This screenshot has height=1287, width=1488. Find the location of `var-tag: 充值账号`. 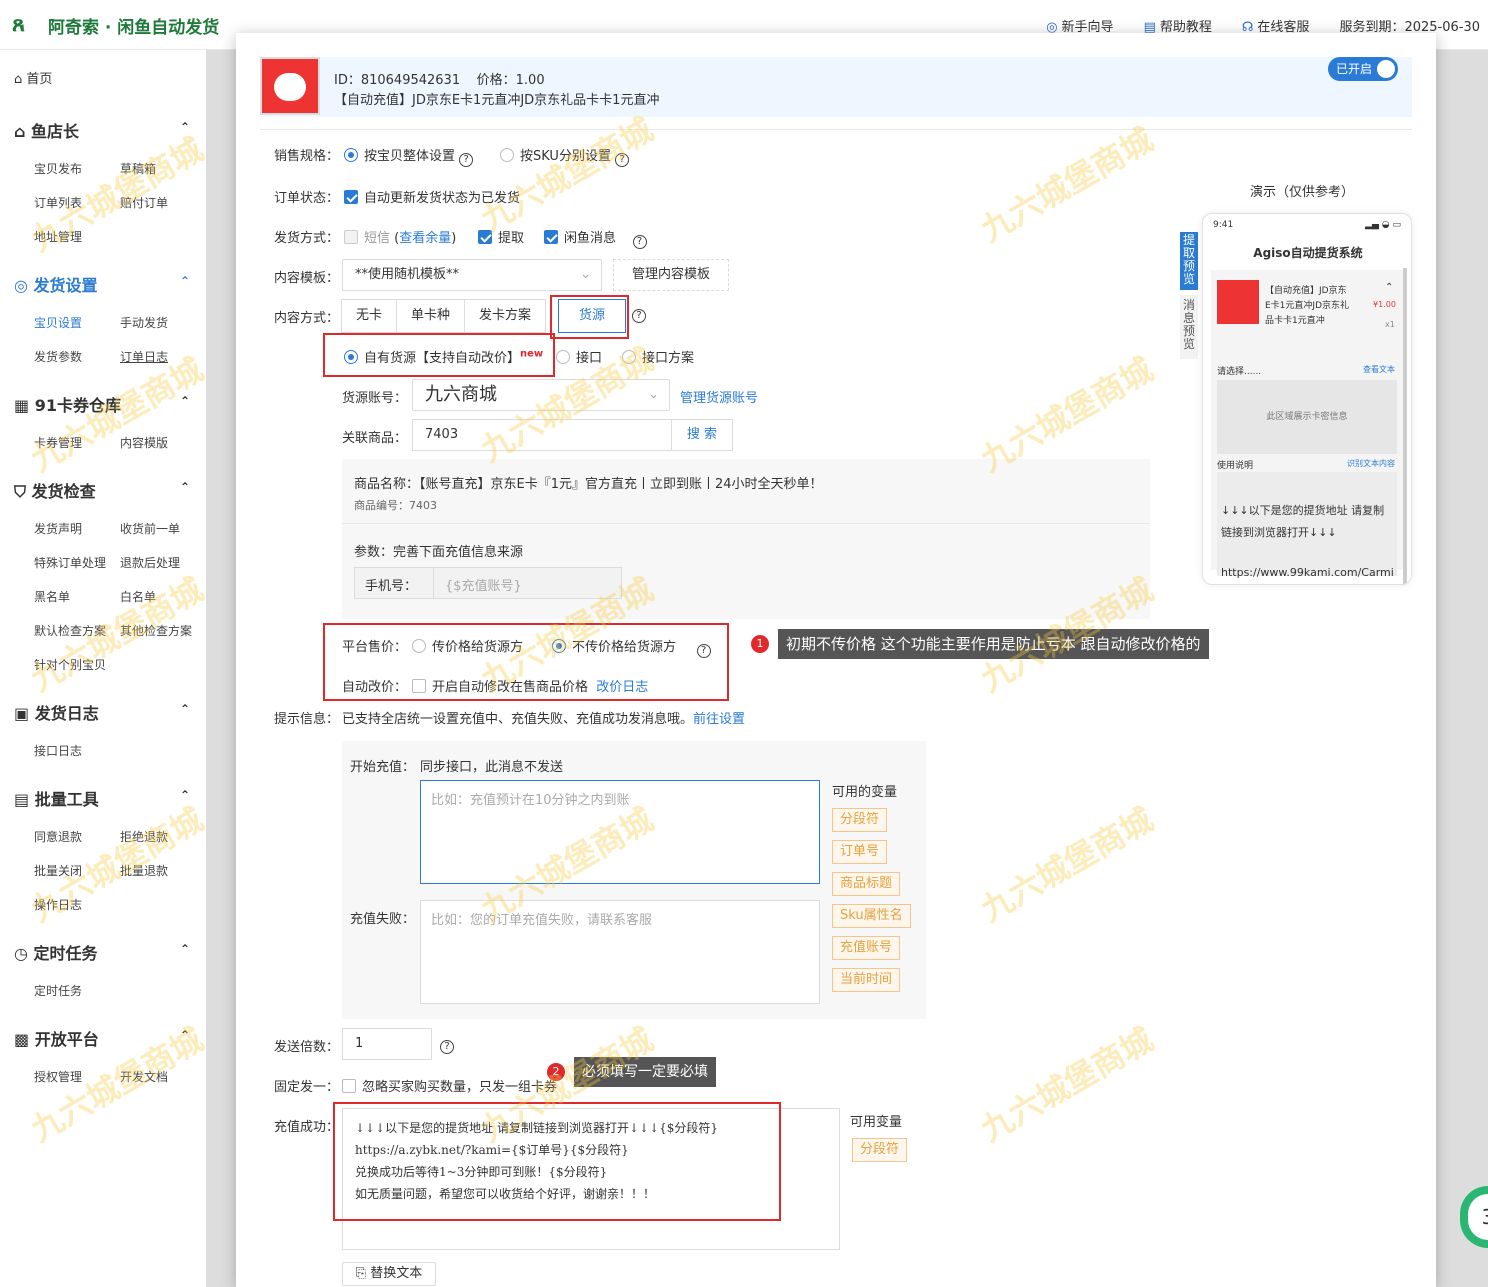

var-tag: 充值账号 is located at coordinates (866, 948).